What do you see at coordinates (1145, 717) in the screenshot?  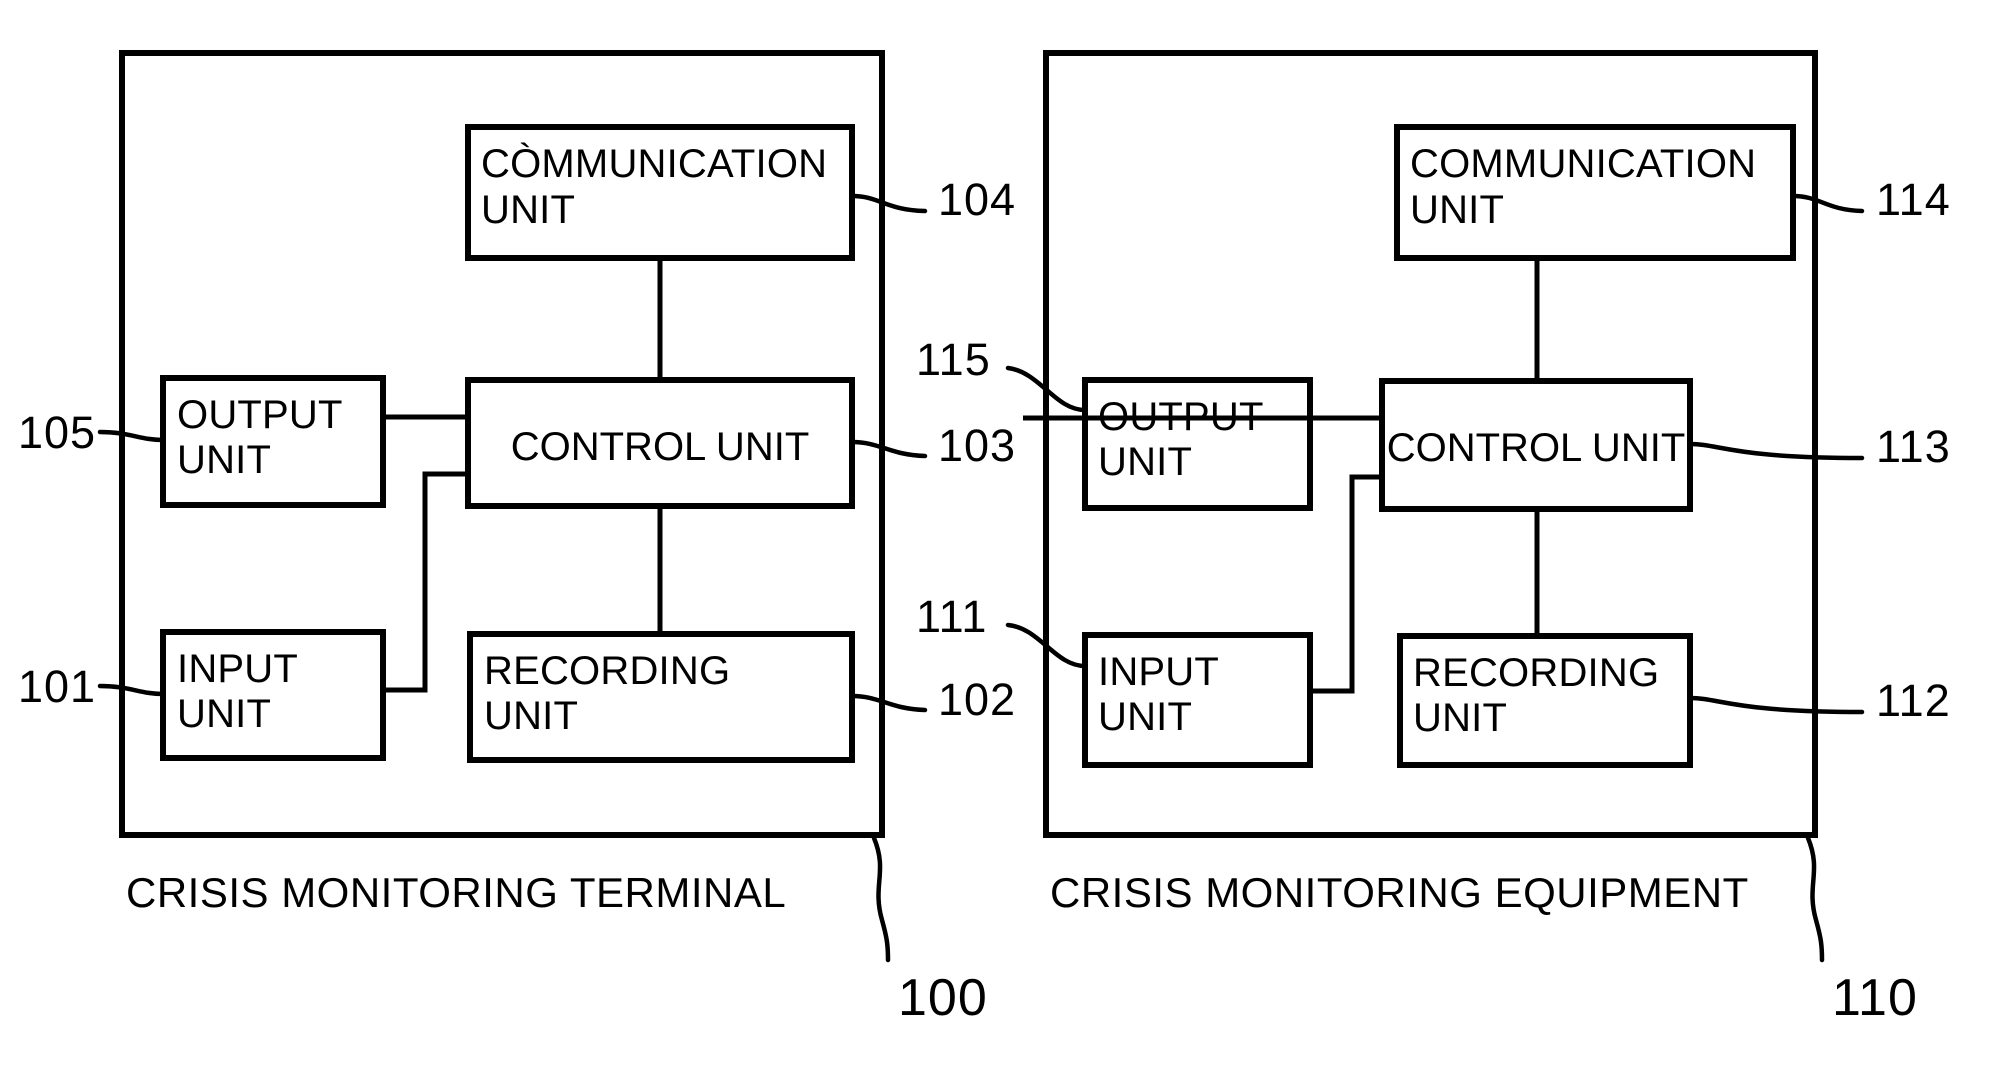 I see `right-input-unit-label-line2: UNIT` at bounding box center [1145, 717].